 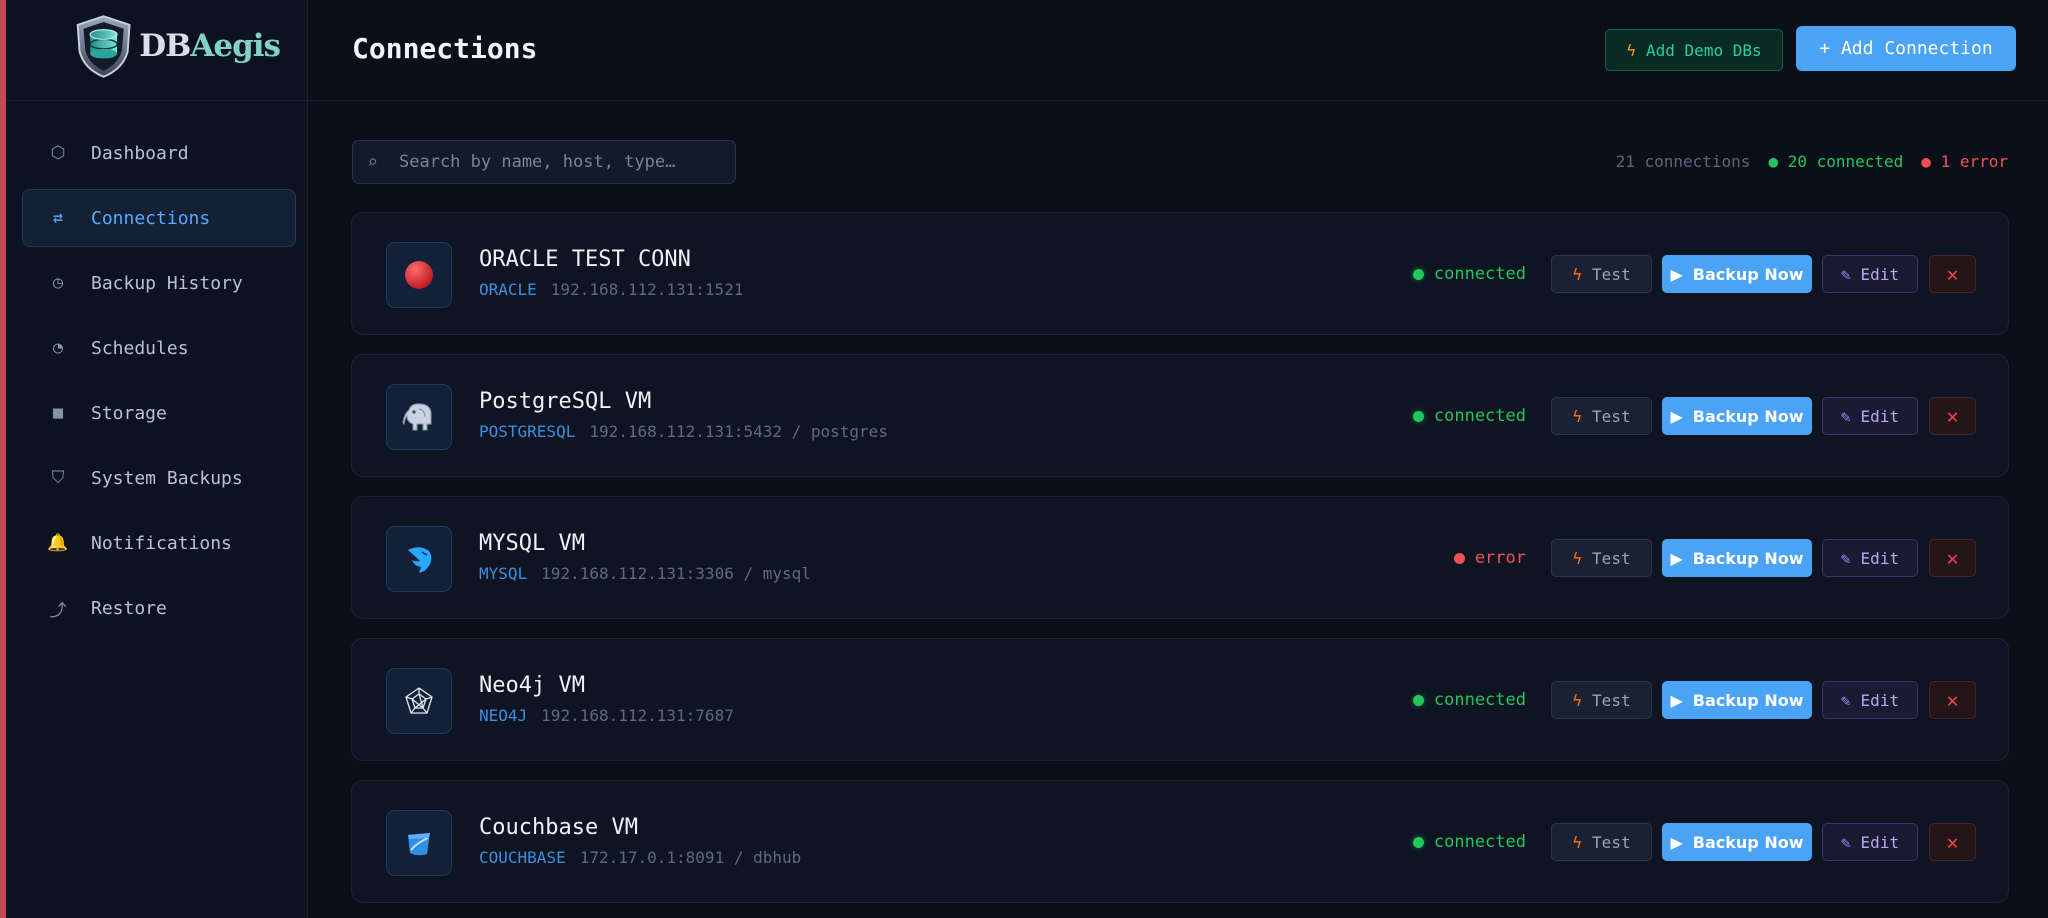 I want to click on status-label: error, so click(x=1500, y=558).